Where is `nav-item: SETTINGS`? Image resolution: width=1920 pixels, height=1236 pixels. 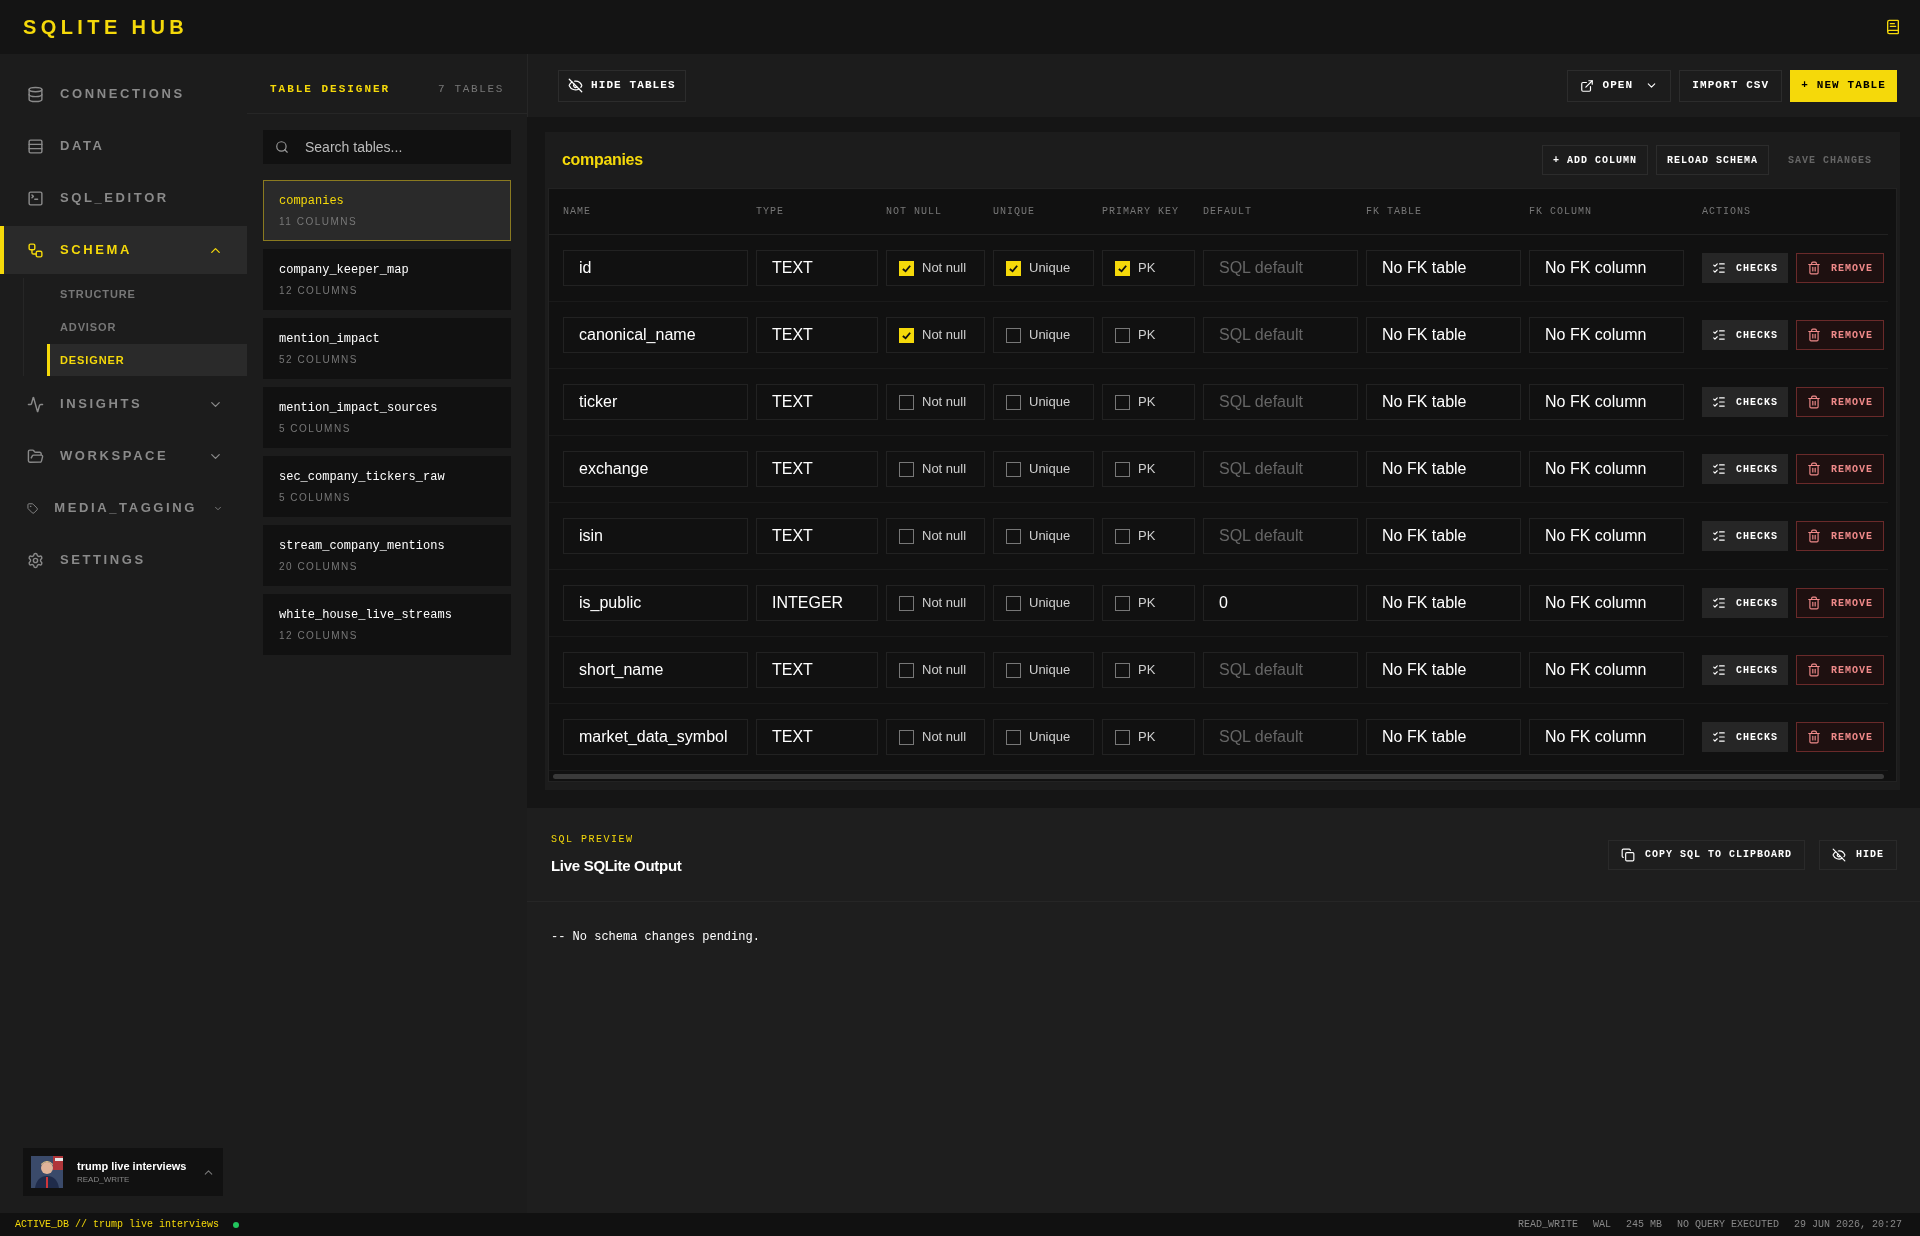
nav-item: SETTINGS is located at coordinates (123, 560).